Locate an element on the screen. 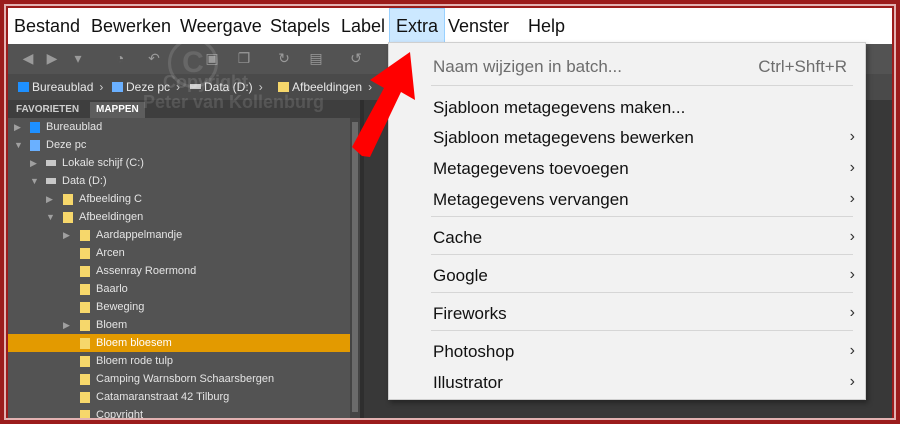 The image size is (900, 424). tree-item-label: Afbeeldingen is located at coordinates (111, 217).